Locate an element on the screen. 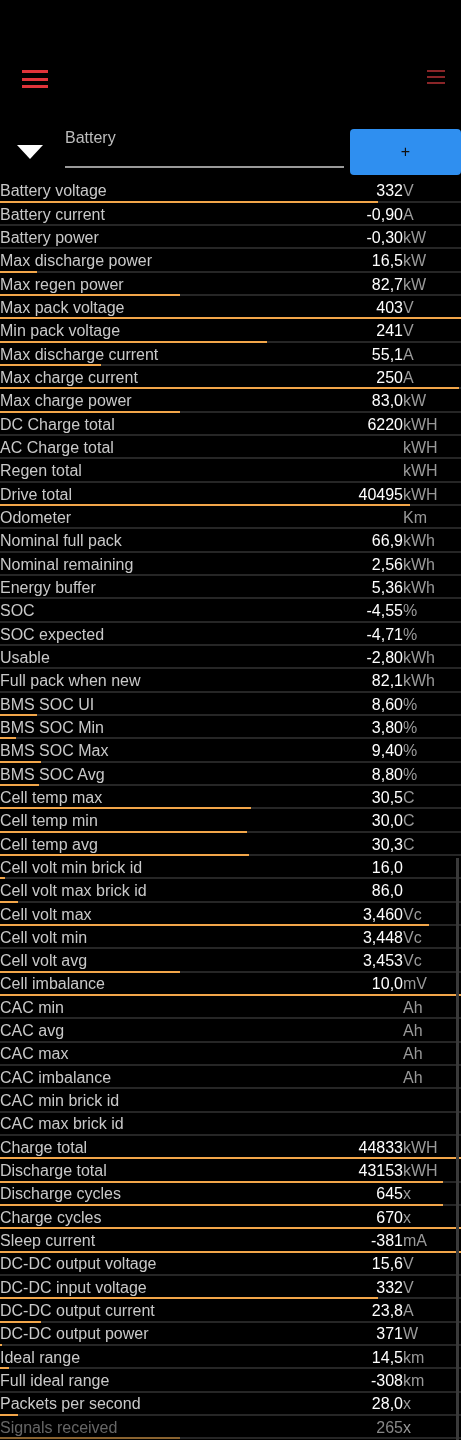 This screenshot has width=461, height=1440. metric-label: DC Charge total is located at coordinates (58, 424).